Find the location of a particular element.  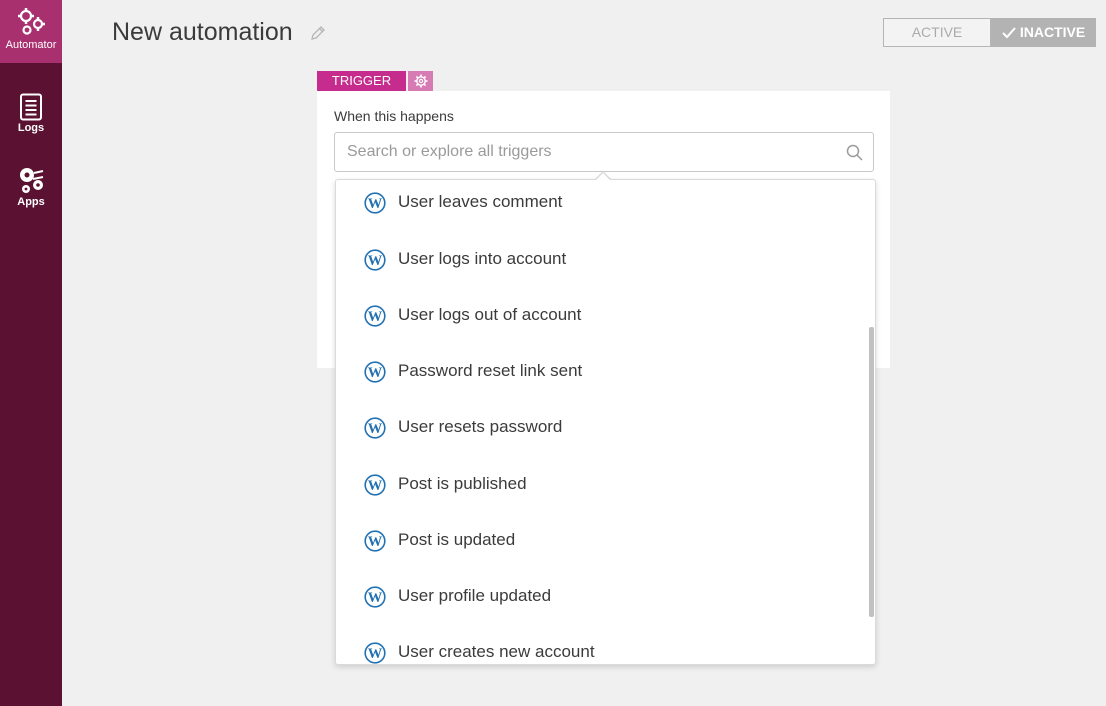

sidebar-item-automator: Automator is located at coordinates (31, 31).